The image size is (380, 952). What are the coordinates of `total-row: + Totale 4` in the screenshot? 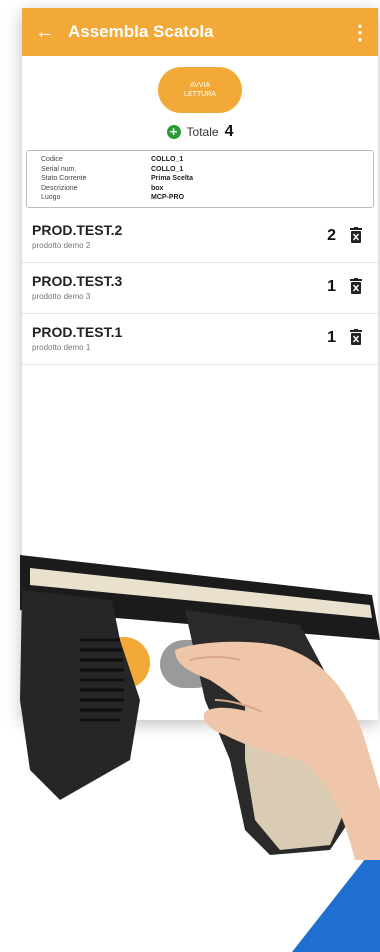 It's located at (200, 132).